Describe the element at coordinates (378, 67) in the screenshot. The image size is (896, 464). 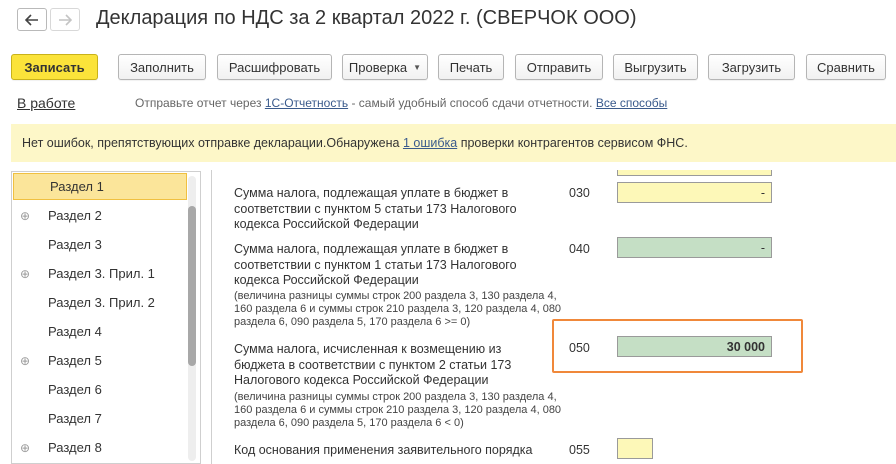
I see `check-button-label: Проверка` at that location.